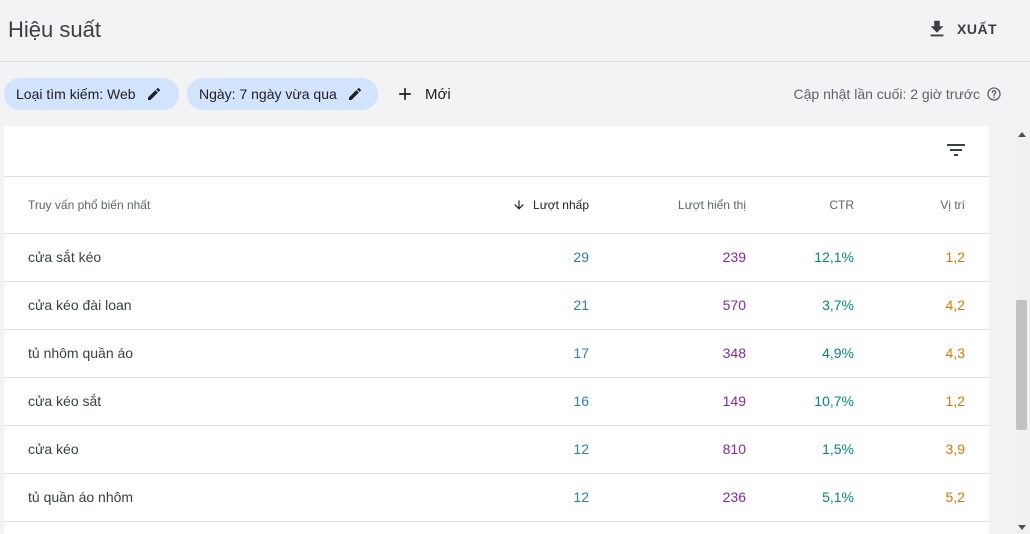 This screenshot has width=1030, height=534. Describe the element at coordinates (519, 205) in the screenshot. I see `arrow-down-icon` at that location.